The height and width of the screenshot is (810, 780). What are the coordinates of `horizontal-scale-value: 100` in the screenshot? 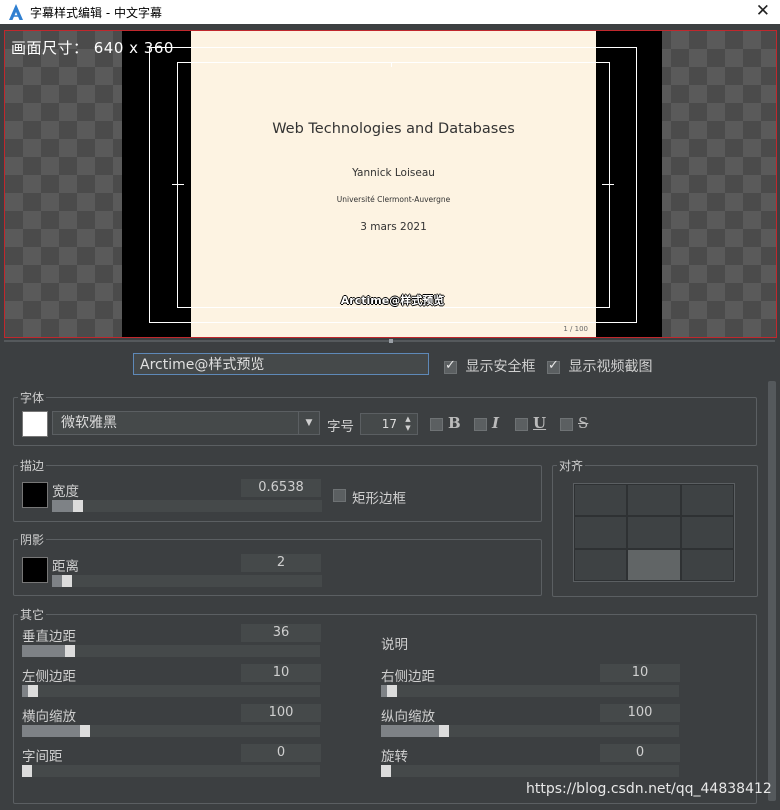 It's located at (281, 713).